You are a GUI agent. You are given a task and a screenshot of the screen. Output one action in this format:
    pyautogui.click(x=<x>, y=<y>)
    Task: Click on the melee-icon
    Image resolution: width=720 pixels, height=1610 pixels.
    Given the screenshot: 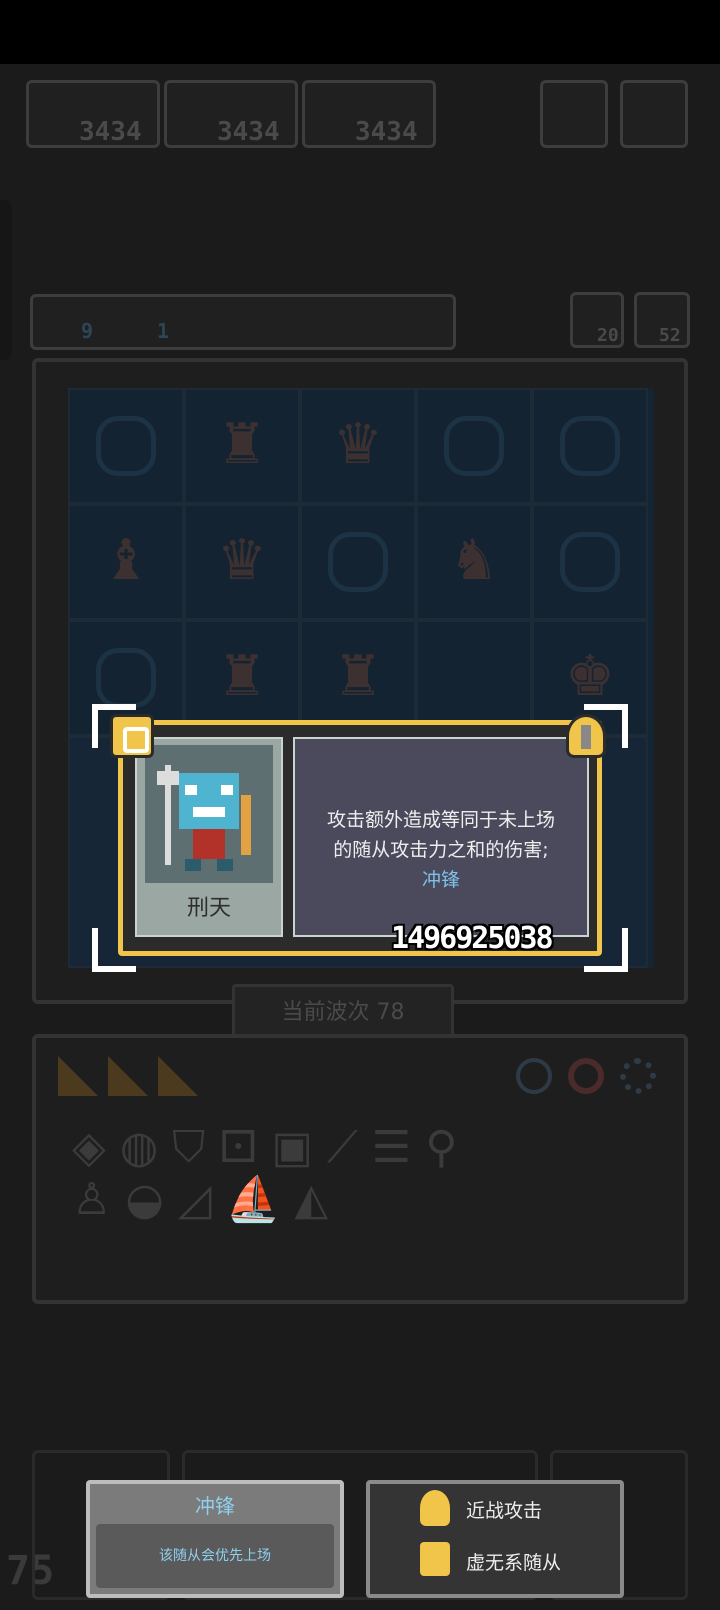 What is the action you would take?
    pyautogui.click(x=435, y=1508)
    